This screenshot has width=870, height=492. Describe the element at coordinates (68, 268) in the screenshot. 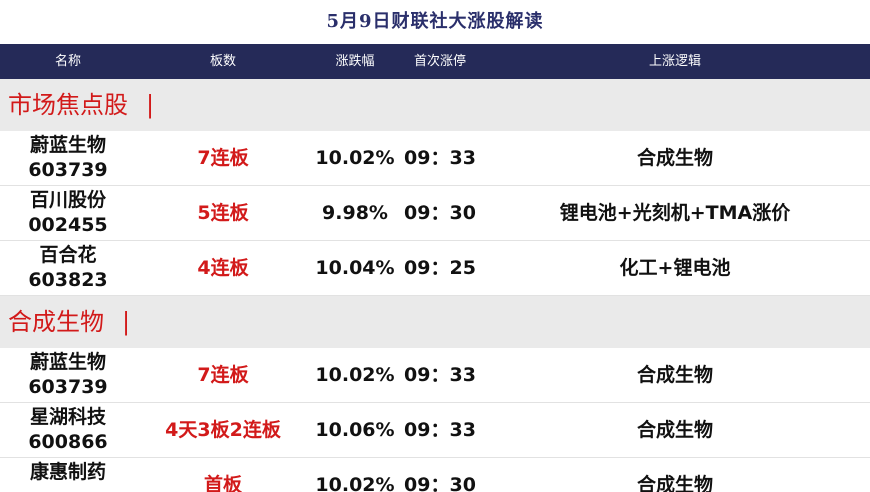

I see `stock-cell: 百合花 603823` at that location.